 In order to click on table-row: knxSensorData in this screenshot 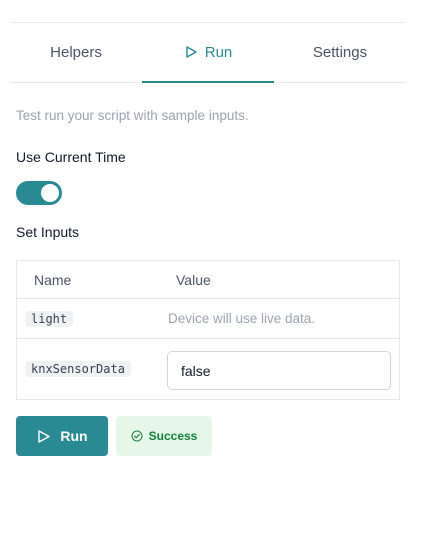, I will do `click(208, 369)`.